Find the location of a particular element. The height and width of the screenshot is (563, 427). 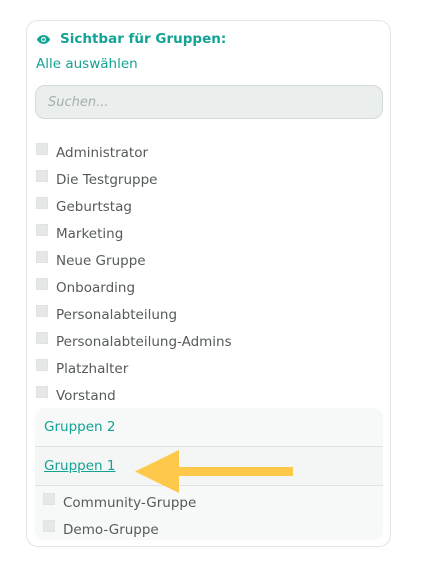

group-label: Personalabteilung is located at coordinates (117, 314).